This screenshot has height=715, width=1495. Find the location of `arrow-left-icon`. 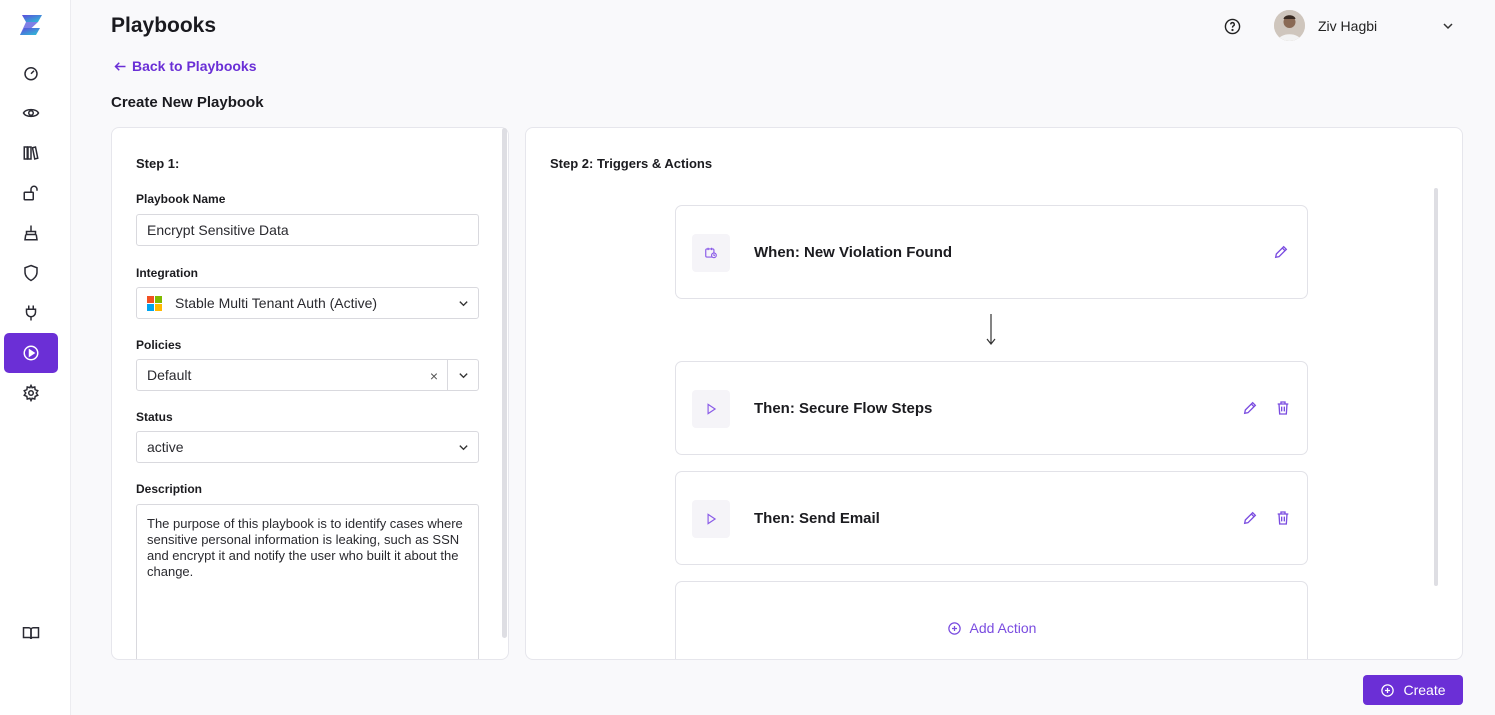

arrow-left-icon is located at coordinates (120, 66).